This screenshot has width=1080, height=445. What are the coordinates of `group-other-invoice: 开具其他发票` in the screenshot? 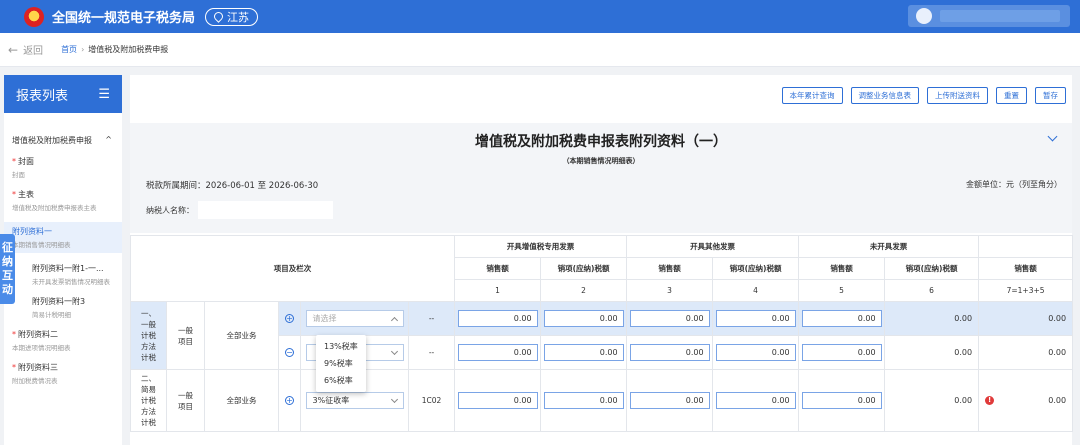 It's located at (713, 246).